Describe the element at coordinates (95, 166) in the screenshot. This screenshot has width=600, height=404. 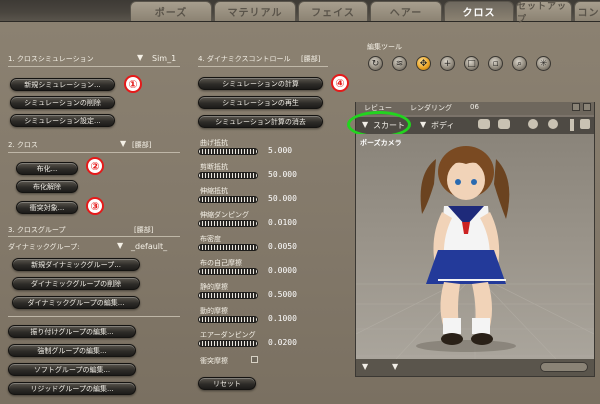
I see `callout-badge-2: ②` at that location.